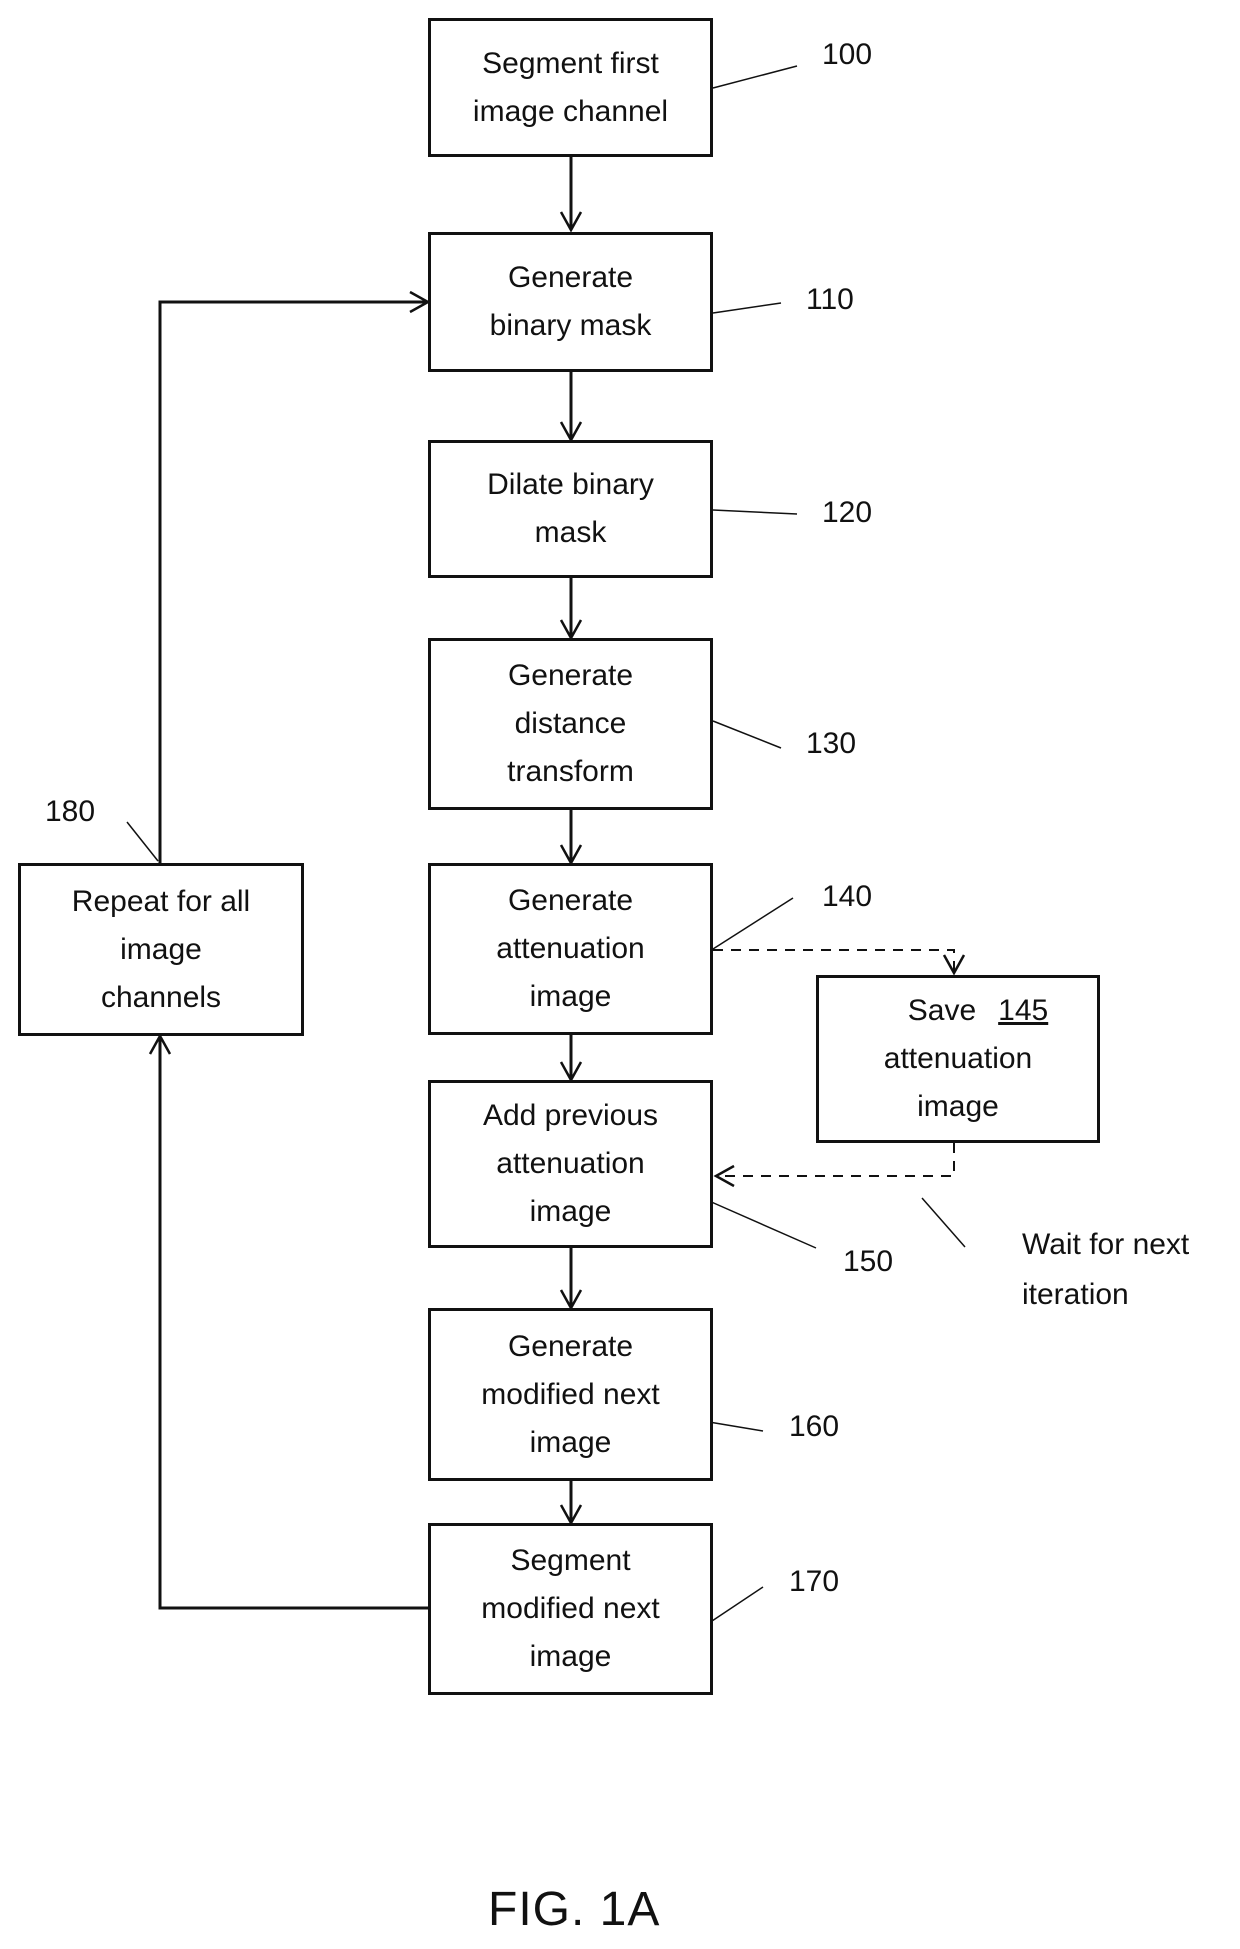  I want to click on step-text: Save, so click(942, 1010).